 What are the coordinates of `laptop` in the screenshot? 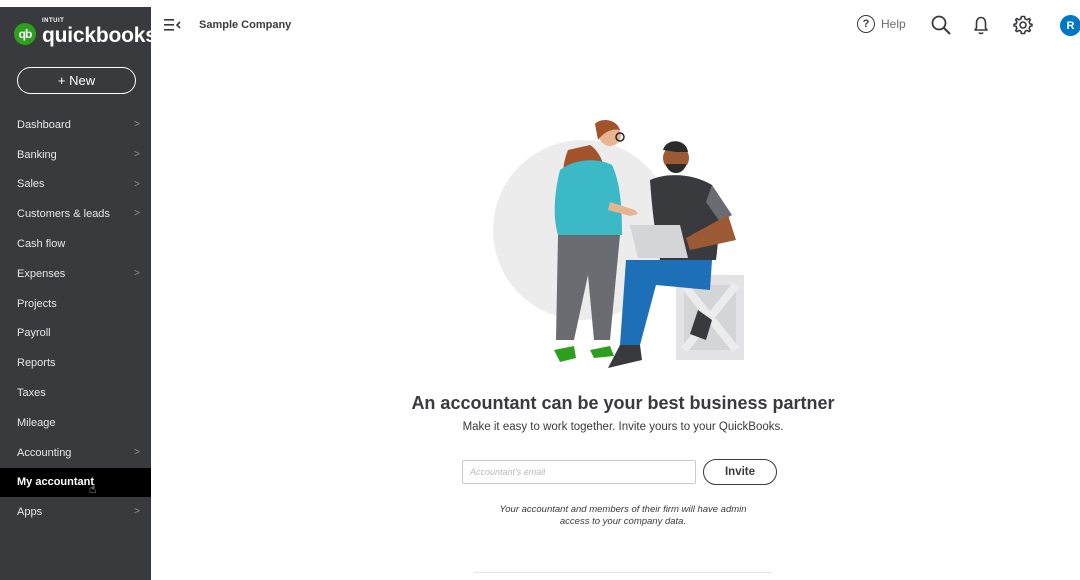 It's located at (659, 241).